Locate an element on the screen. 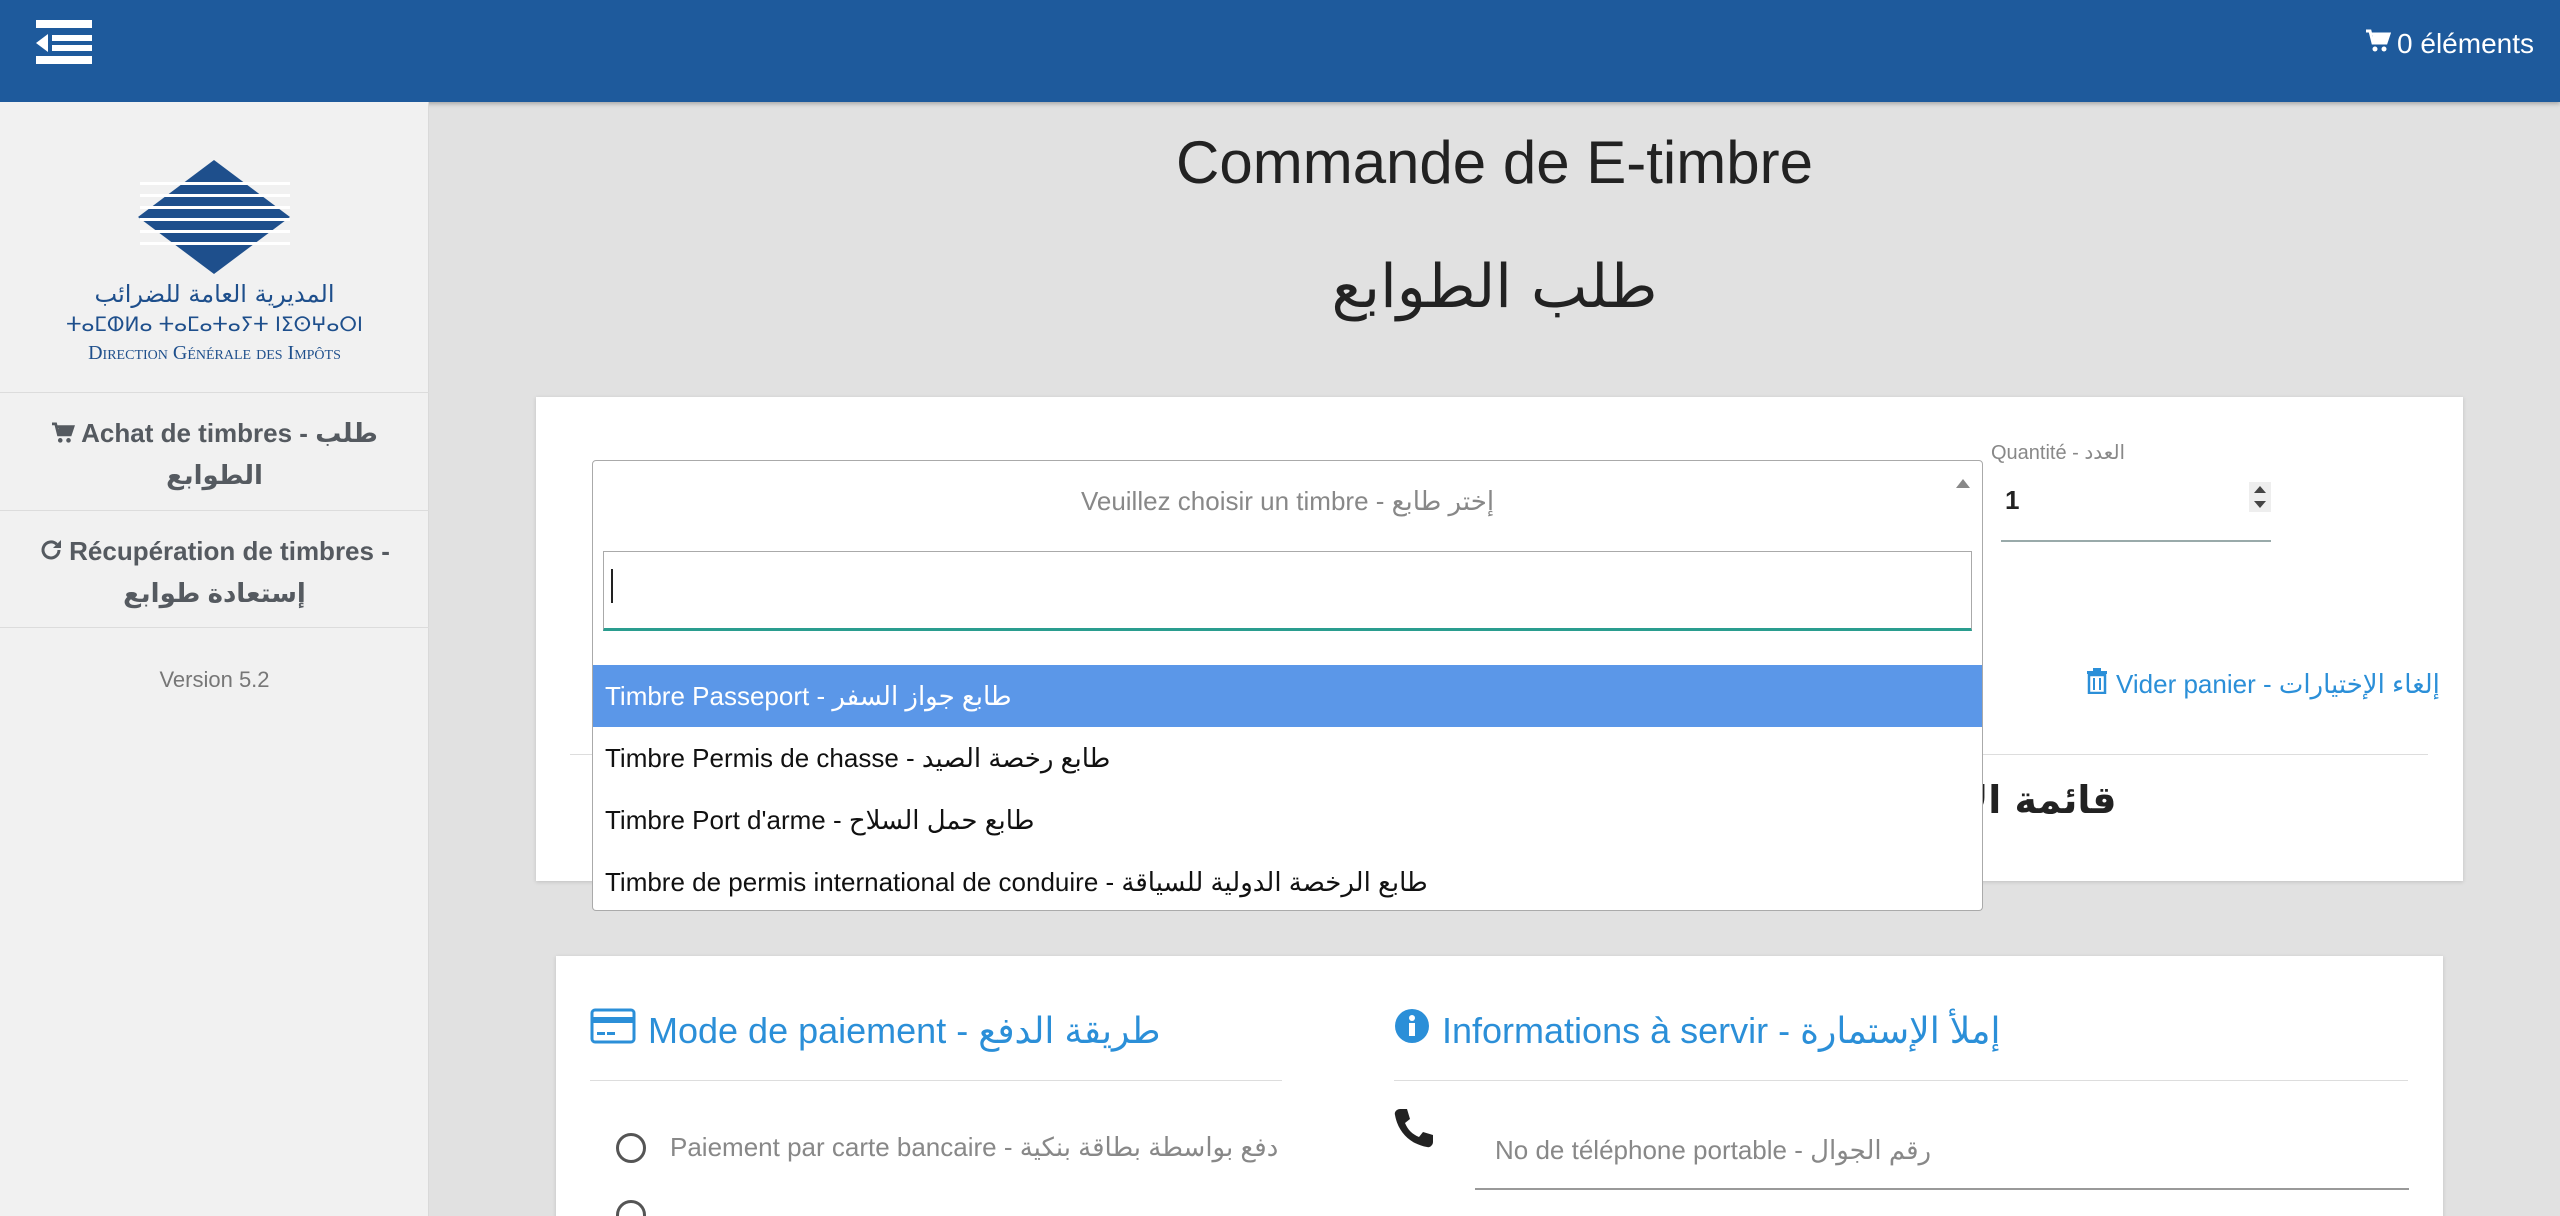 The width and height of the screenshot is (2560, 1216). clear-cart-label: Vider panier - إلغاء الإختيارات is located at coordinates (2278, 684).